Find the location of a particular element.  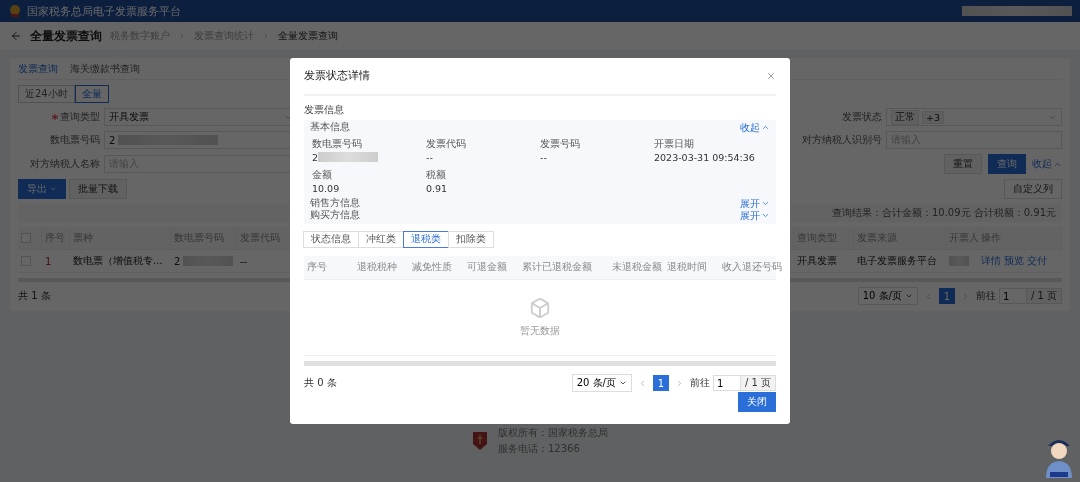

shield-emblem-icon is located at coordinates (480, 441).